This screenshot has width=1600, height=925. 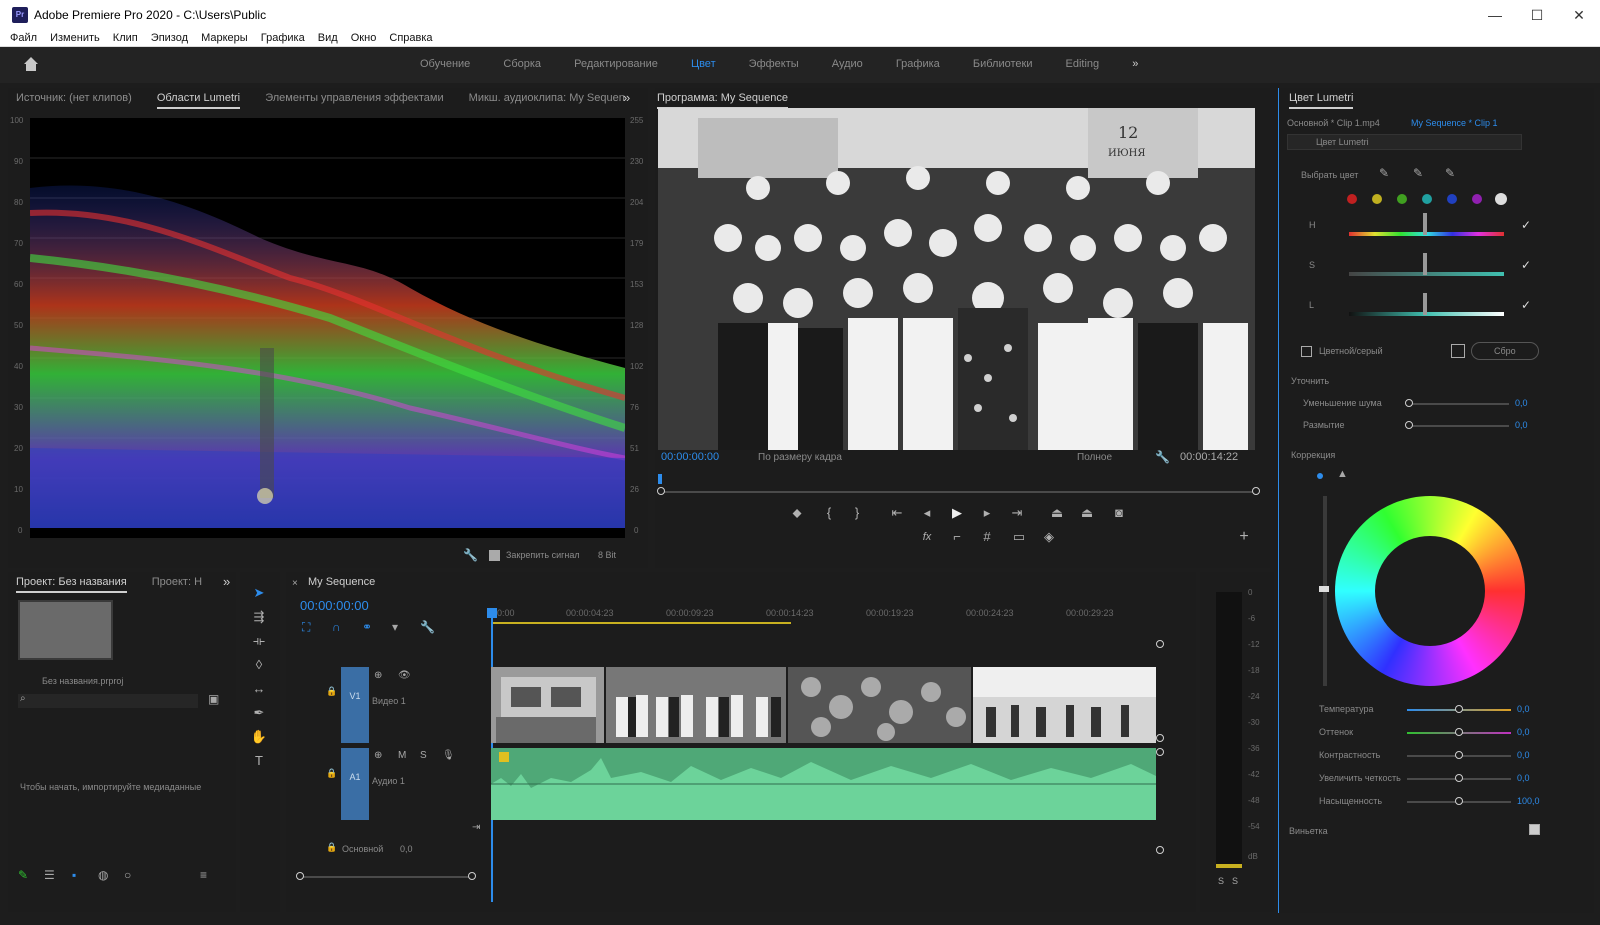 What do you see at coordinates (690, 457) in the screenshot?
I see `program-timecode: 00:00:00:00` at bounding box center [690, 457].